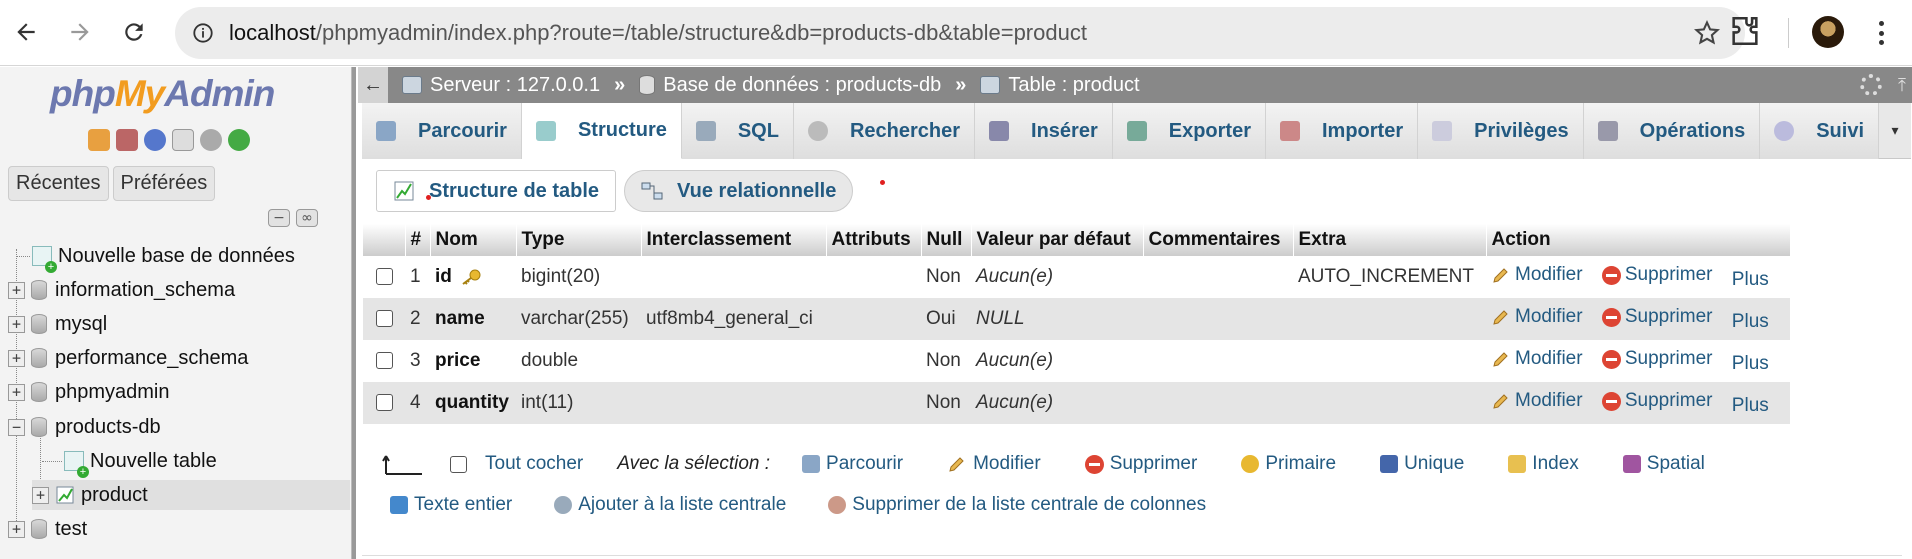 Image resolution: width=1912 pixels, height=559 pixels. I want to click on forward-arrow-icon, so click(80, 32).